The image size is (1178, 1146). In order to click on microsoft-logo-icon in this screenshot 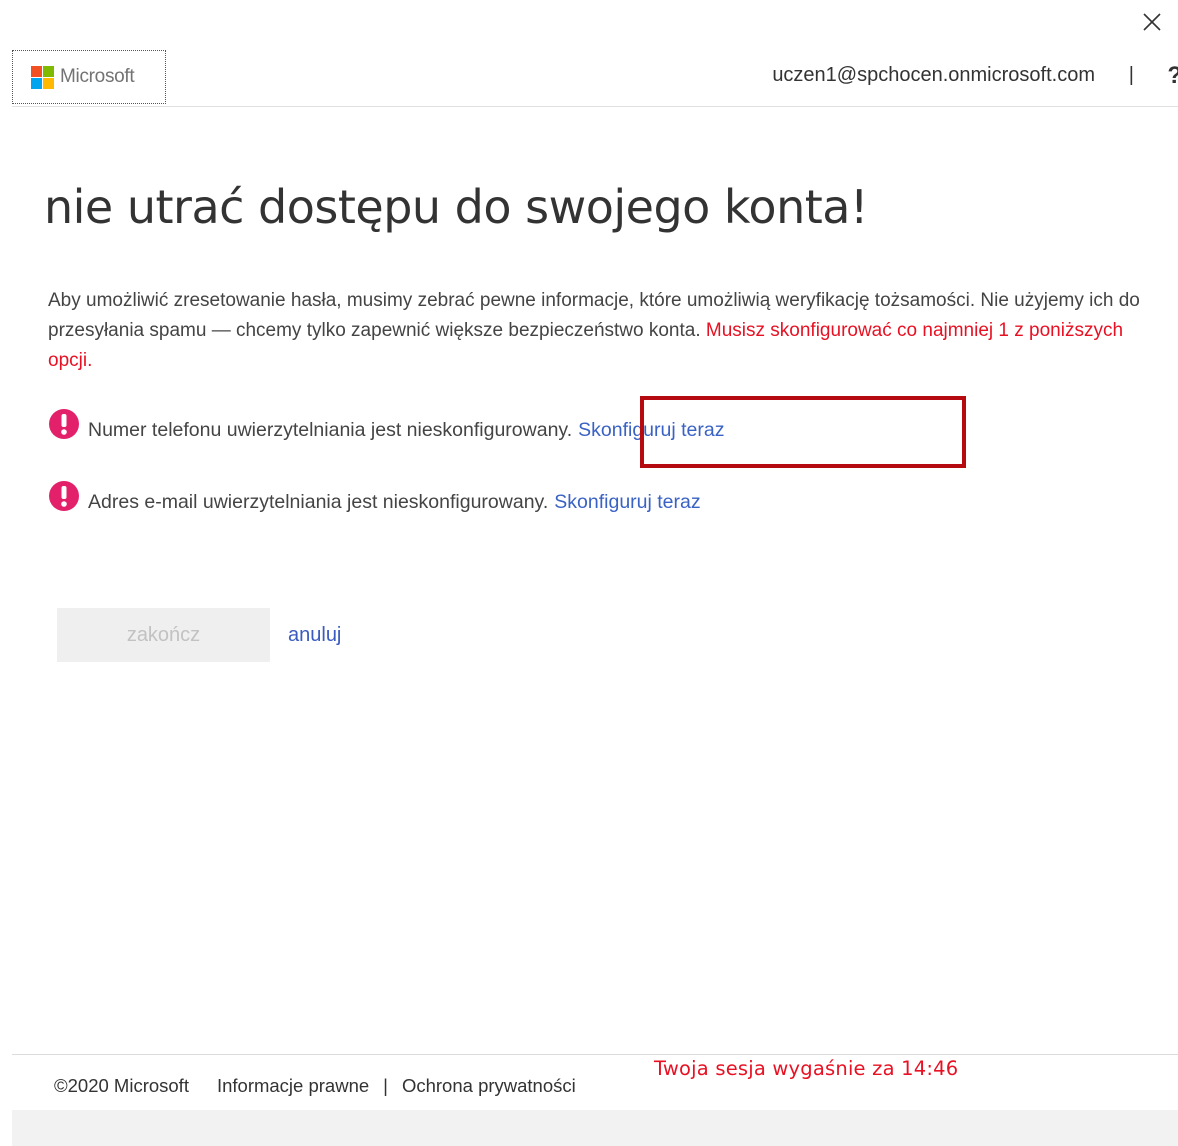, I will do `click(42, 77)`.